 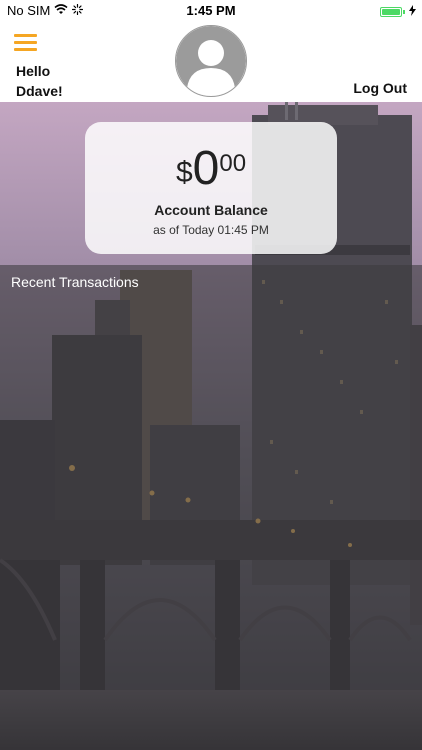 What do you see at coordinates (233, 163) in the screenshot?
I see `balance-amount-cents: 00` at bounding box center [233, 163].